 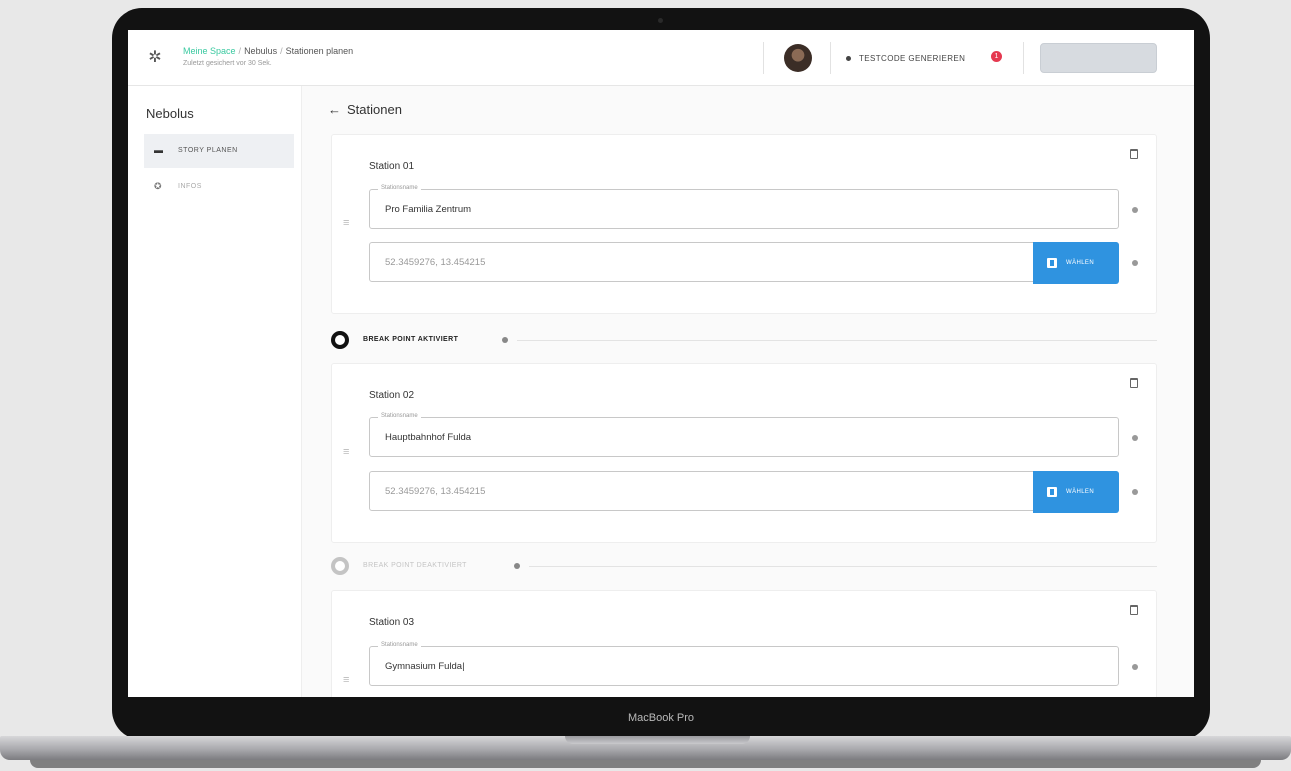 I want to click on breakpoint-row: BREAK POINT DEAKTIVIERT, so click(x=744, y=566).